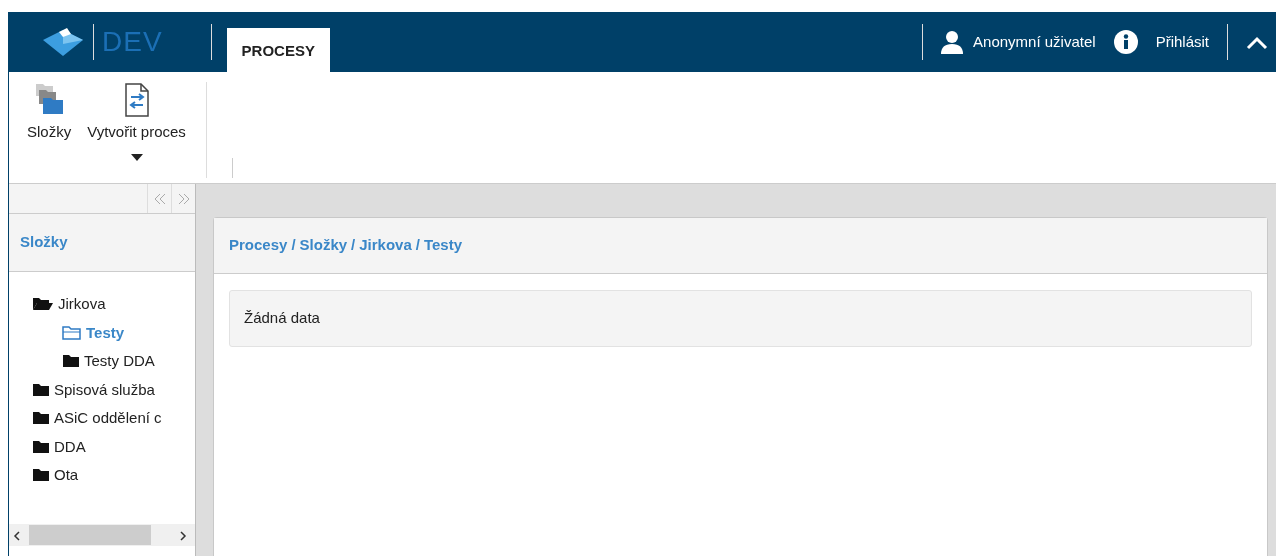 The width and height of the screenshot is (1276, 556). Describe the element at coordinates (1034, 41) in the screenshot. I see `user-name: Anonymní uživatel` at that location.